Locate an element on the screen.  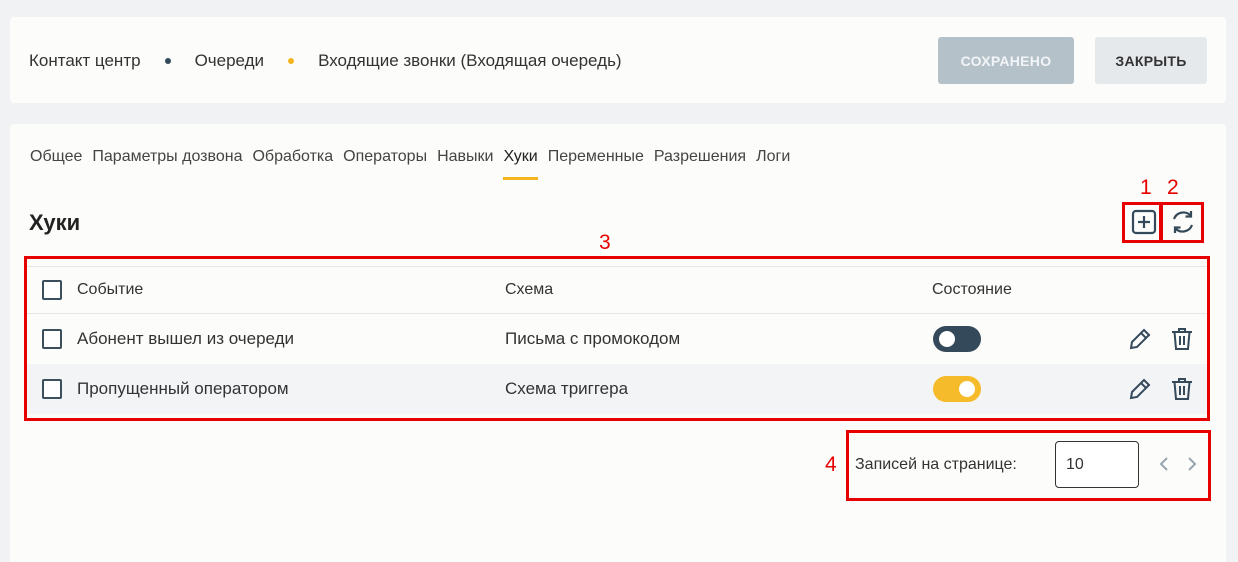
saved-button: СОХРАНЕНО is located at coordinates (1006, 60).